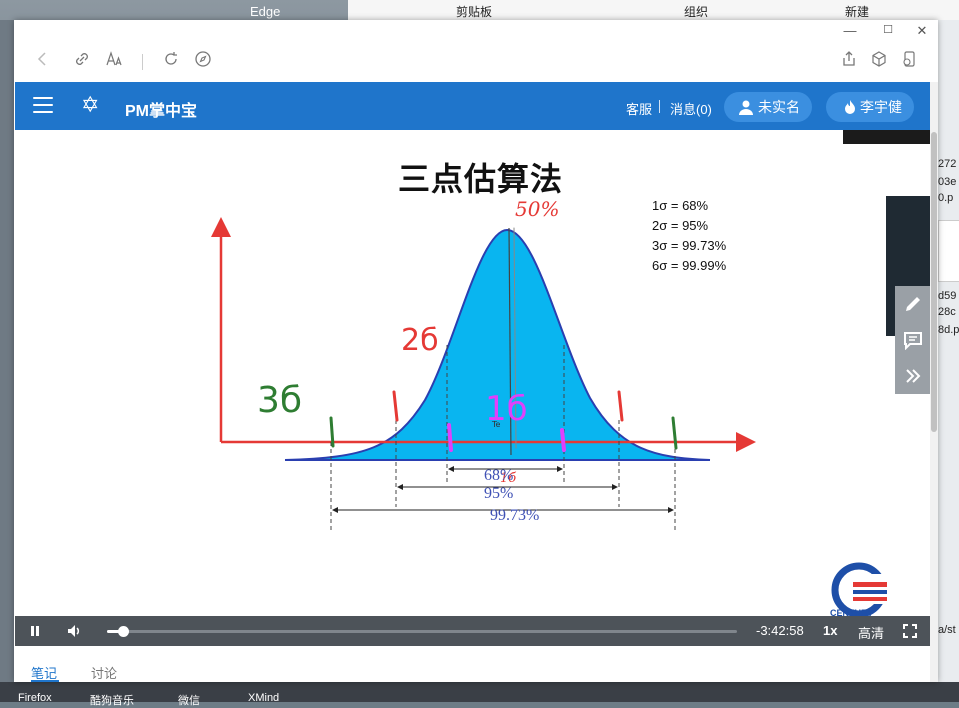  I want to click on sigma-line: 2σ = 95%, so click(680, 225).